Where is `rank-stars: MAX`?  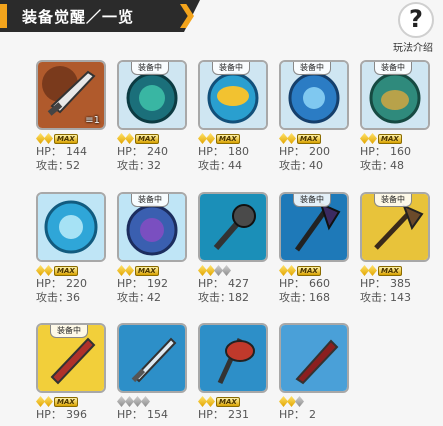
rank-stars: MAX is located at coordinates (395, 139).